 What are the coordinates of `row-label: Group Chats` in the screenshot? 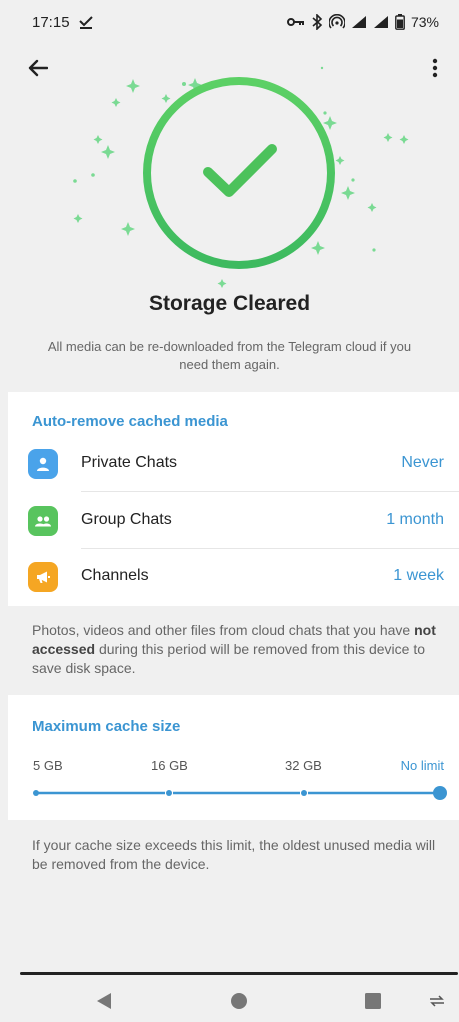 It's located at (126, 519).